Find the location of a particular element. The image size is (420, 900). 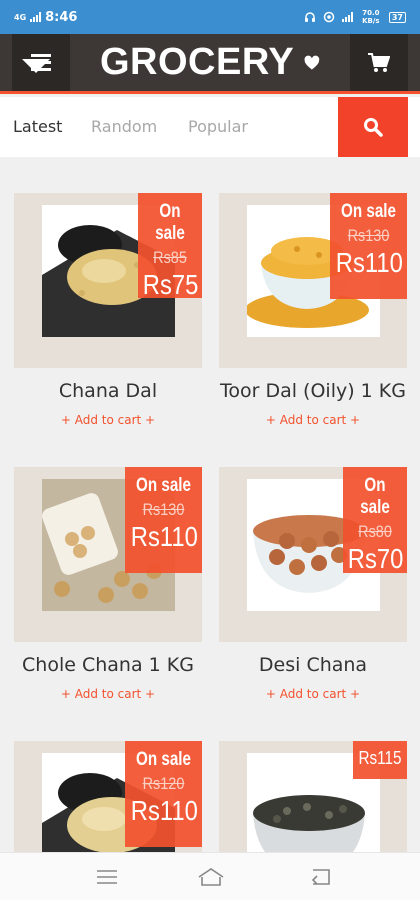

search-button is located at coordinates (373, 127).